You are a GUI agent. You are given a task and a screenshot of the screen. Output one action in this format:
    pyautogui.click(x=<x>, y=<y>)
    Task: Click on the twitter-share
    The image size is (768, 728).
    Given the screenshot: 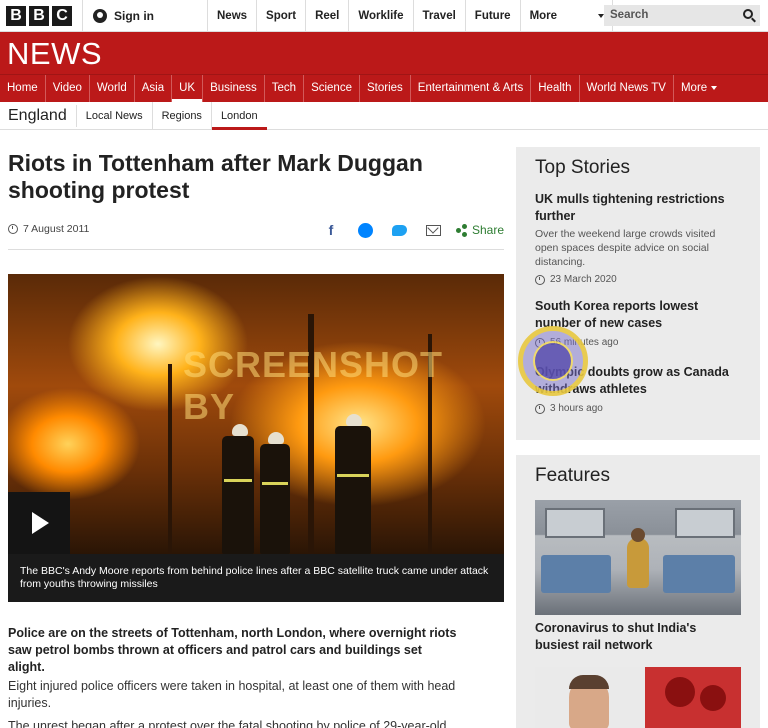 What is the action you would take?
    pyautogui.click(x=399, y=230)
    